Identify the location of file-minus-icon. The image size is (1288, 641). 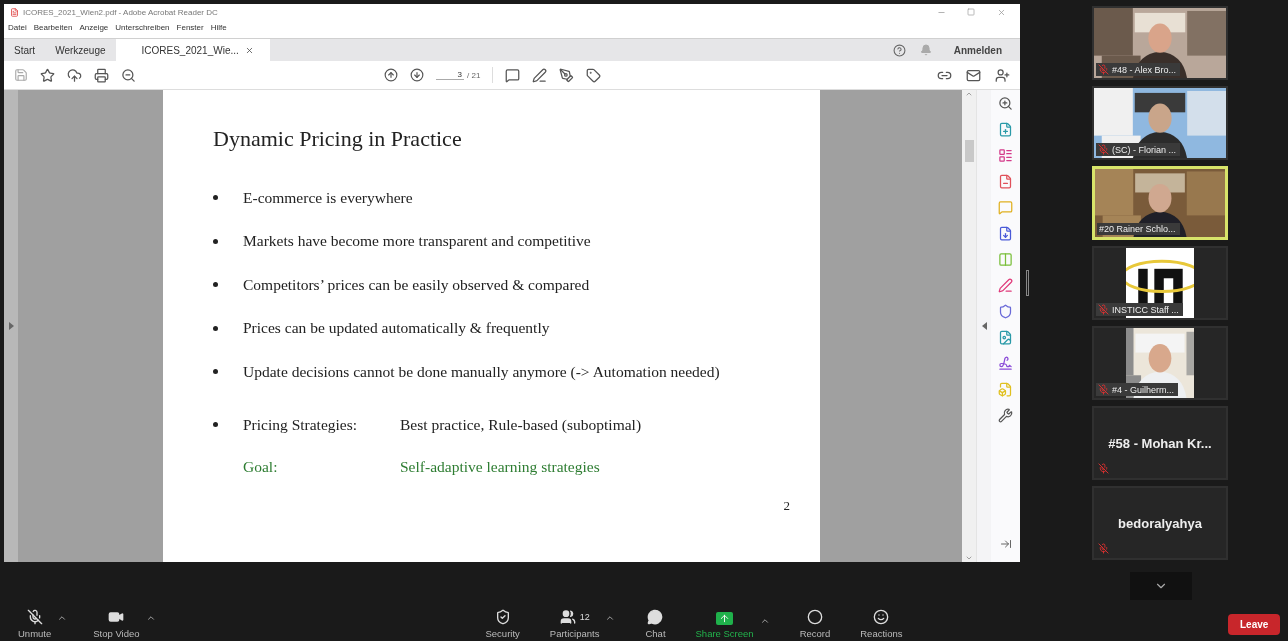
(1005, 181).